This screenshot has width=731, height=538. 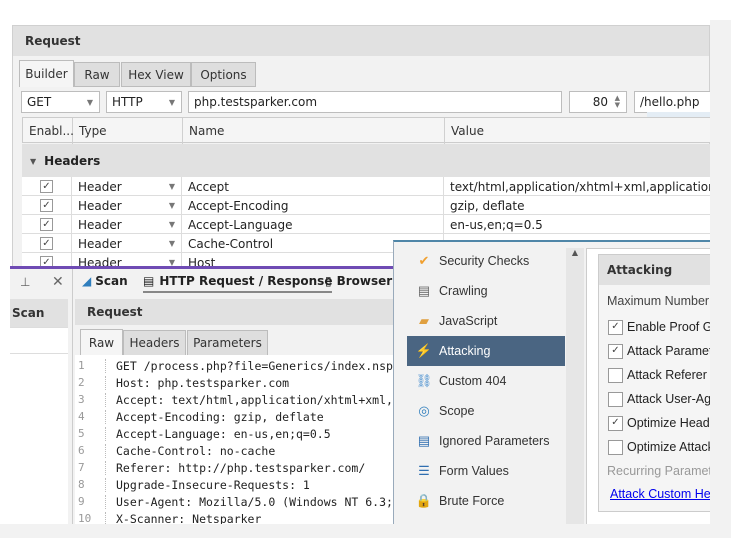 I want to click on tab-label: Browser, so click(x=364, y=281).